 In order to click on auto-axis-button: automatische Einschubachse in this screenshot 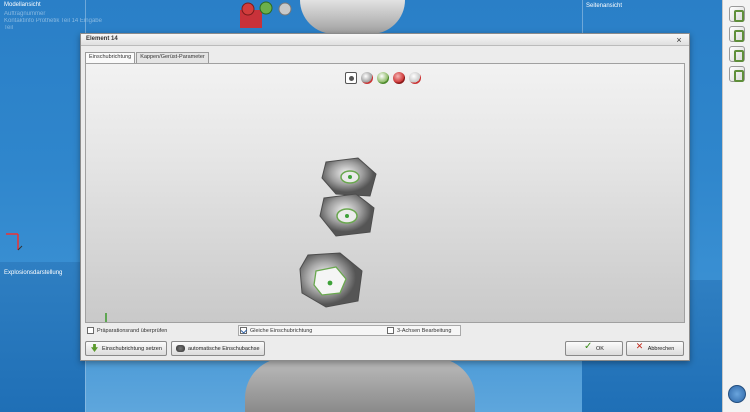, I will do `click(218, 348)`.